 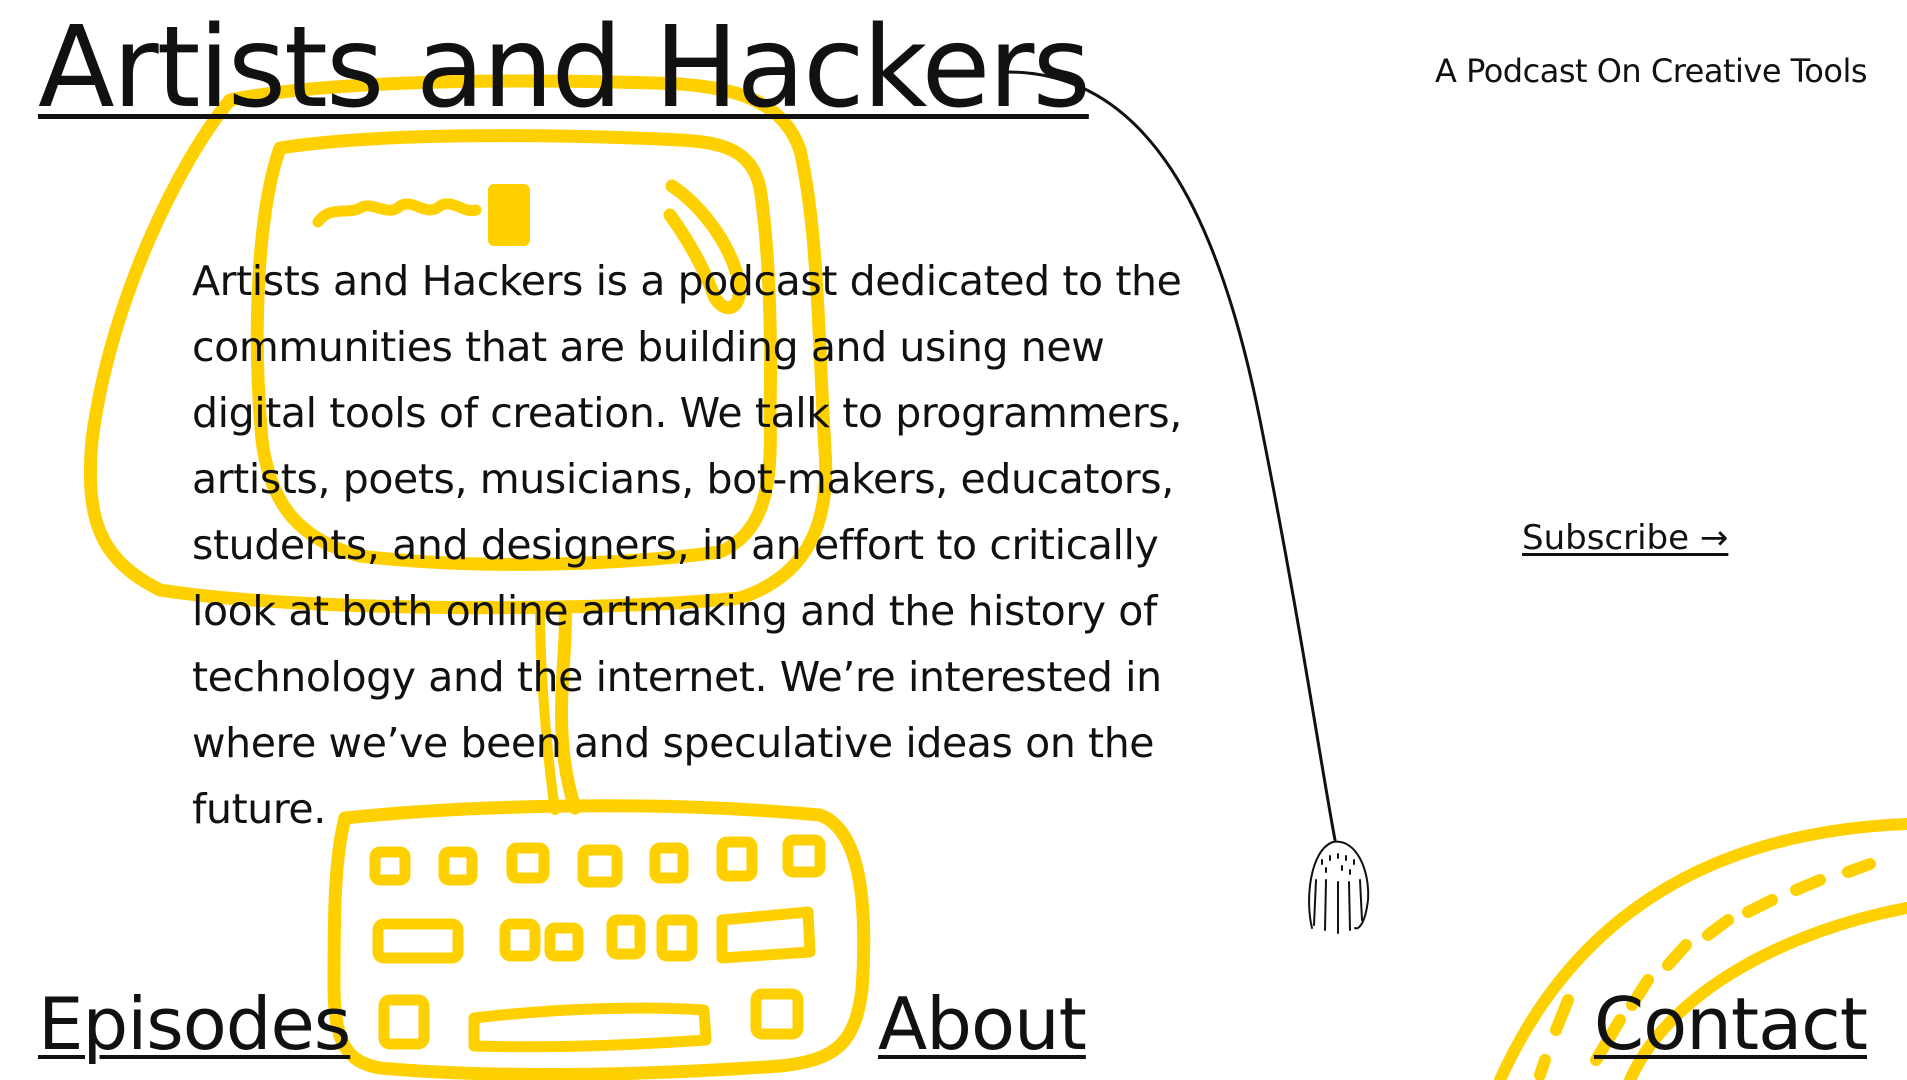 I want to click on tagline: A Podcast On Creative Tools, so click(x=1651, y=71).